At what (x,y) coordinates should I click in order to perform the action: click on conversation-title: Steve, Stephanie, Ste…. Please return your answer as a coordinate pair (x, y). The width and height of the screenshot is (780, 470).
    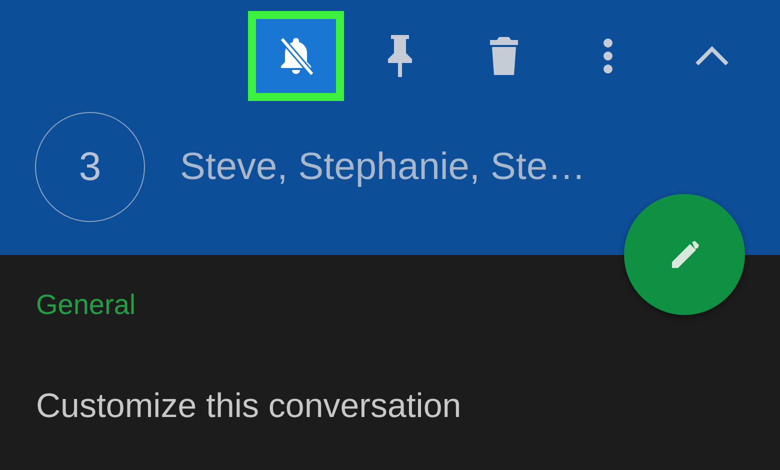
    Looking at the image, I should click on (383, 167).